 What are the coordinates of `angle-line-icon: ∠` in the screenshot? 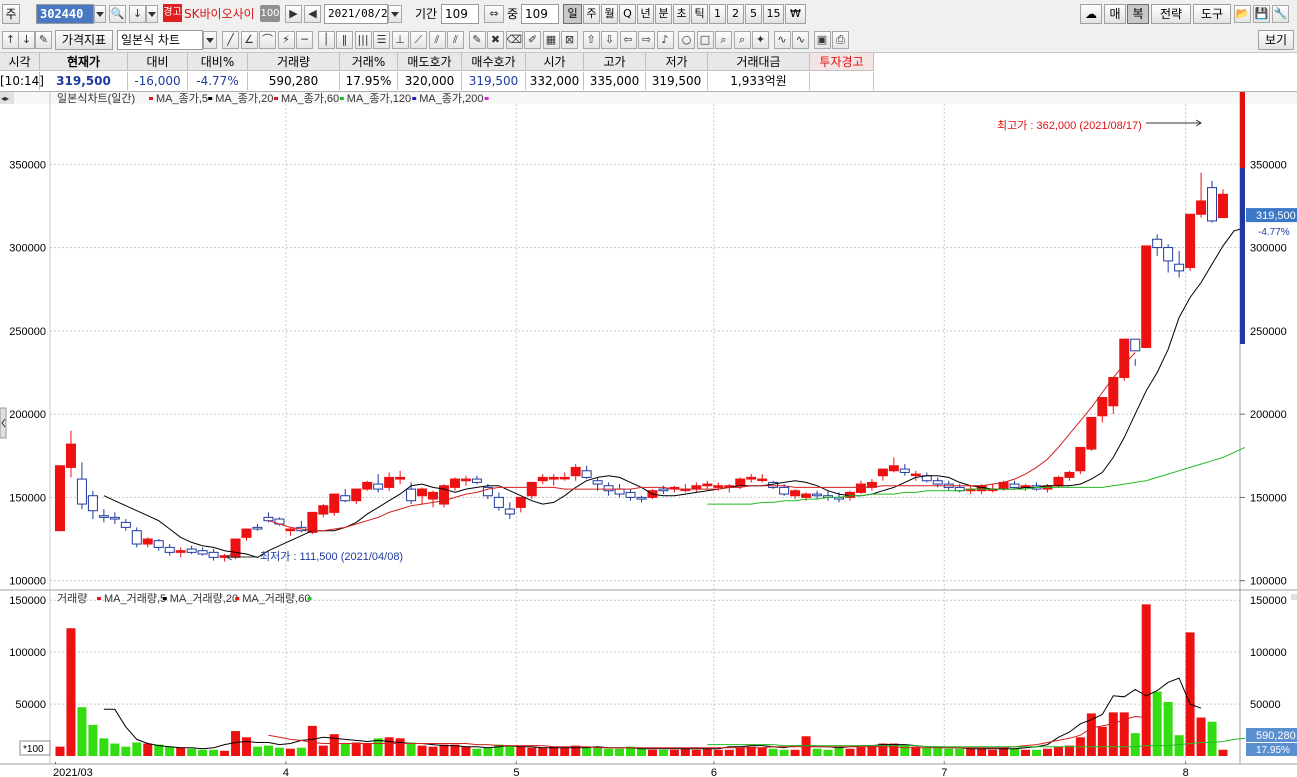 It's located at (249, 40).